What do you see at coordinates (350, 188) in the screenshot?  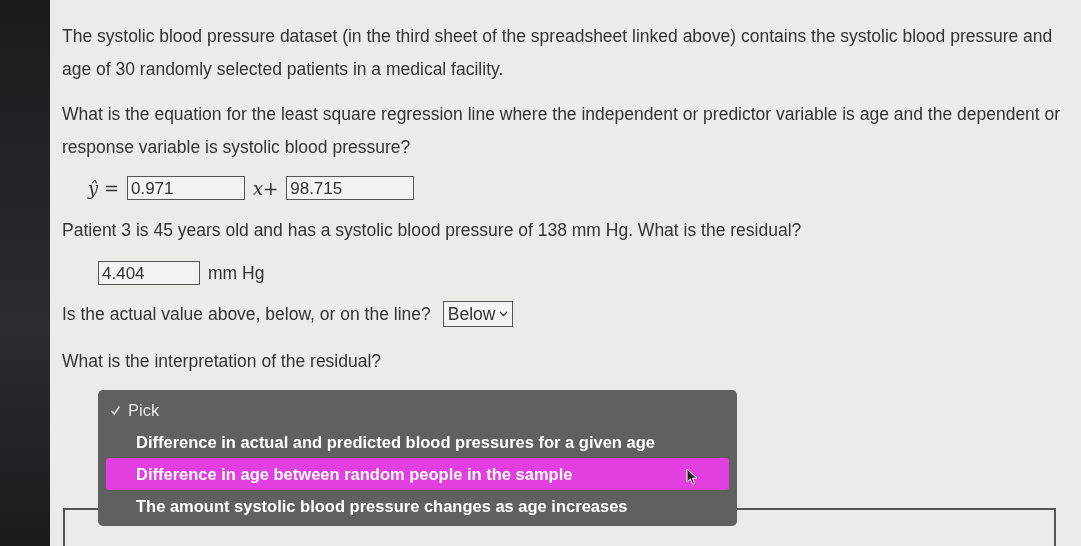 I see `answer-field: 98.715` at bounding box center [350, 188].